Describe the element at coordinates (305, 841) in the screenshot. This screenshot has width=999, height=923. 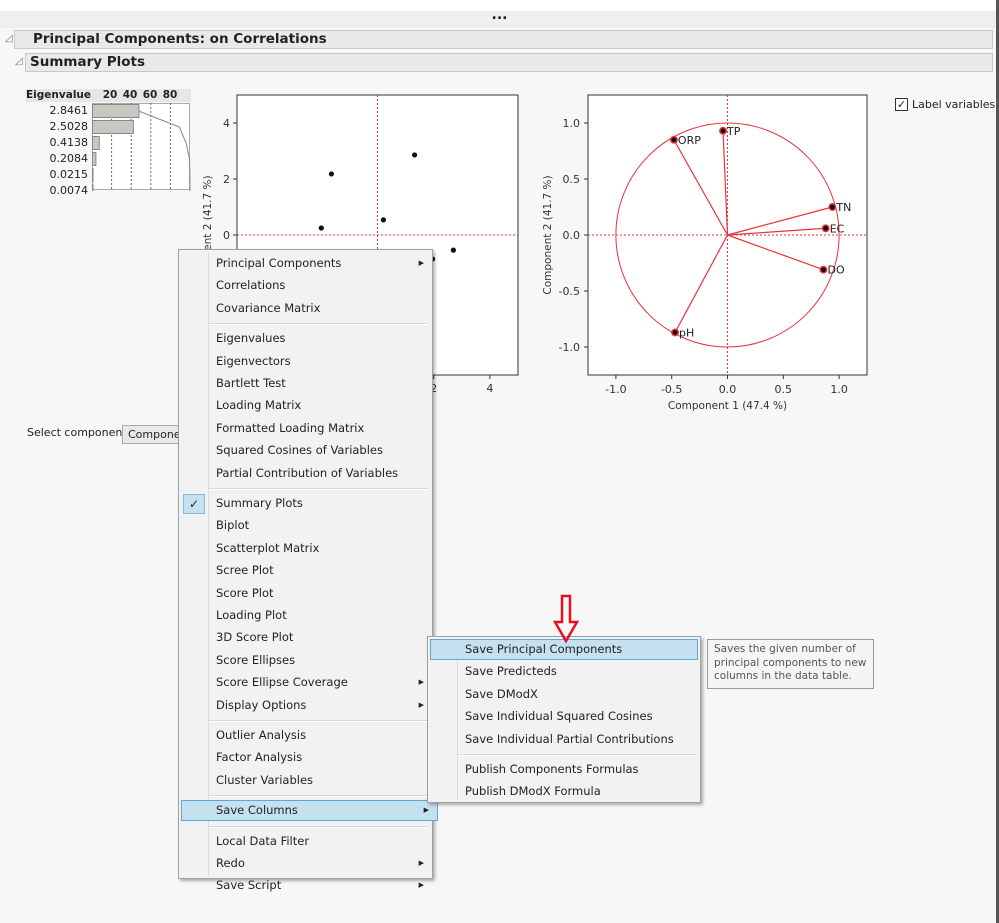
I see `menu-item-local-data-filter: Local Data Filter` at that location.